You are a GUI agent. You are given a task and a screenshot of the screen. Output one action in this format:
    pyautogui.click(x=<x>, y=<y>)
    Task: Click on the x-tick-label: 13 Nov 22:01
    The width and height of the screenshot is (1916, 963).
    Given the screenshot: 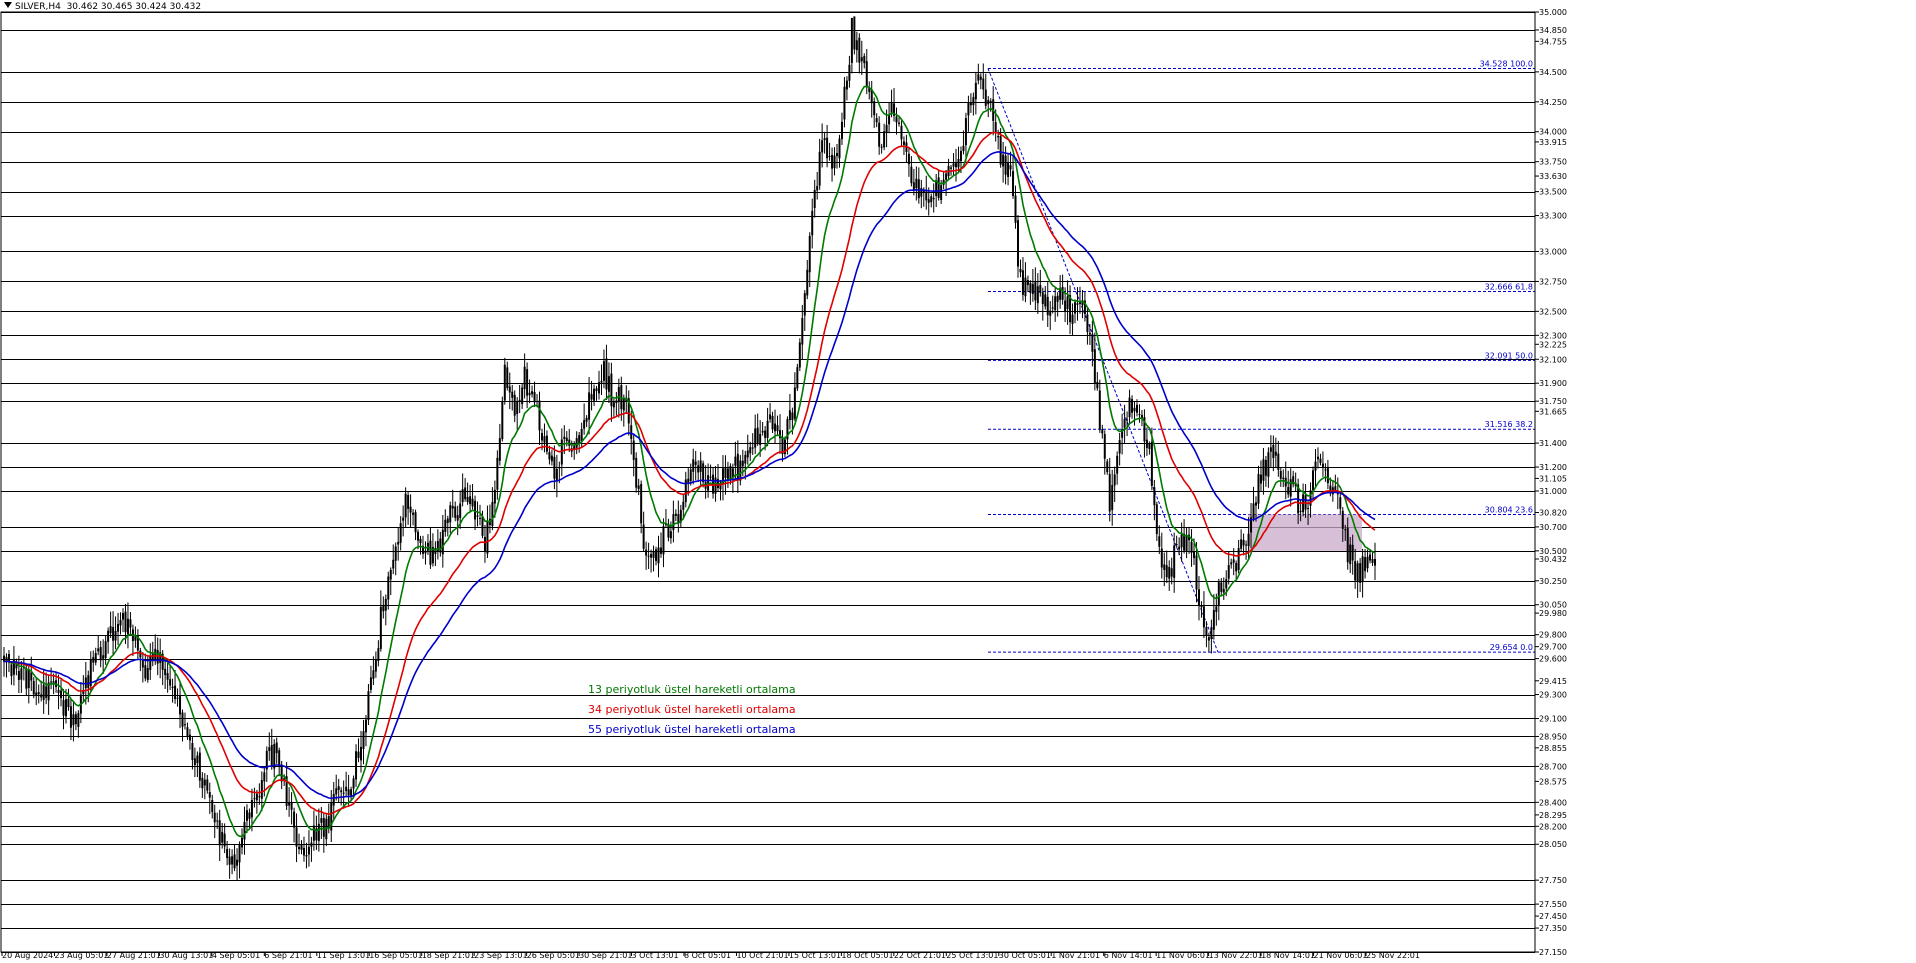 What is the action you would take?
    pyautogui.click(x=1236, y=955)
    